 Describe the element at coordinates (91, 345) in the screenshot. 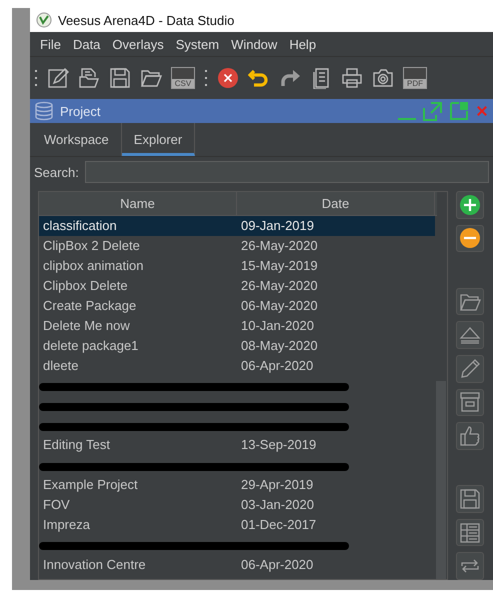

I see `table-cell-text: delete package1` at that location.